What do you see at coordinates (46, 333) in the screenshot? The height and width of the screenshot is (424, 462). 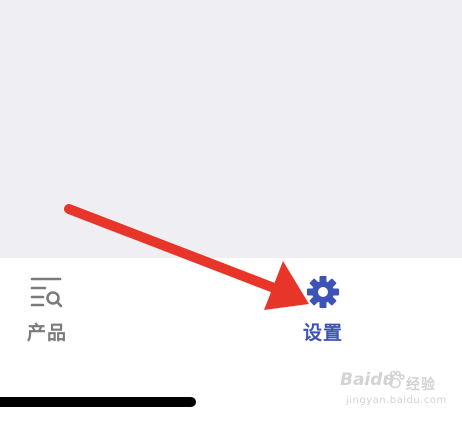 I see `tab-products-label: 产品` at bounding box center [46, 333].